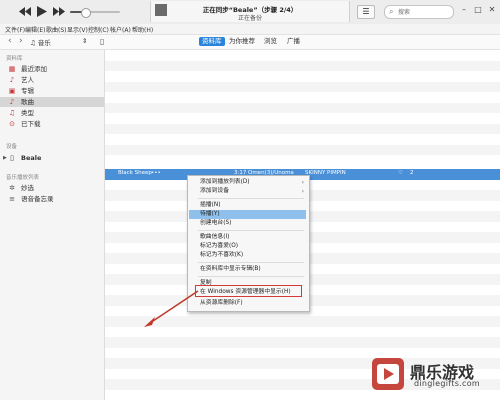  I want to click on sidebar-item-label: 艺人, so click(27, 80).